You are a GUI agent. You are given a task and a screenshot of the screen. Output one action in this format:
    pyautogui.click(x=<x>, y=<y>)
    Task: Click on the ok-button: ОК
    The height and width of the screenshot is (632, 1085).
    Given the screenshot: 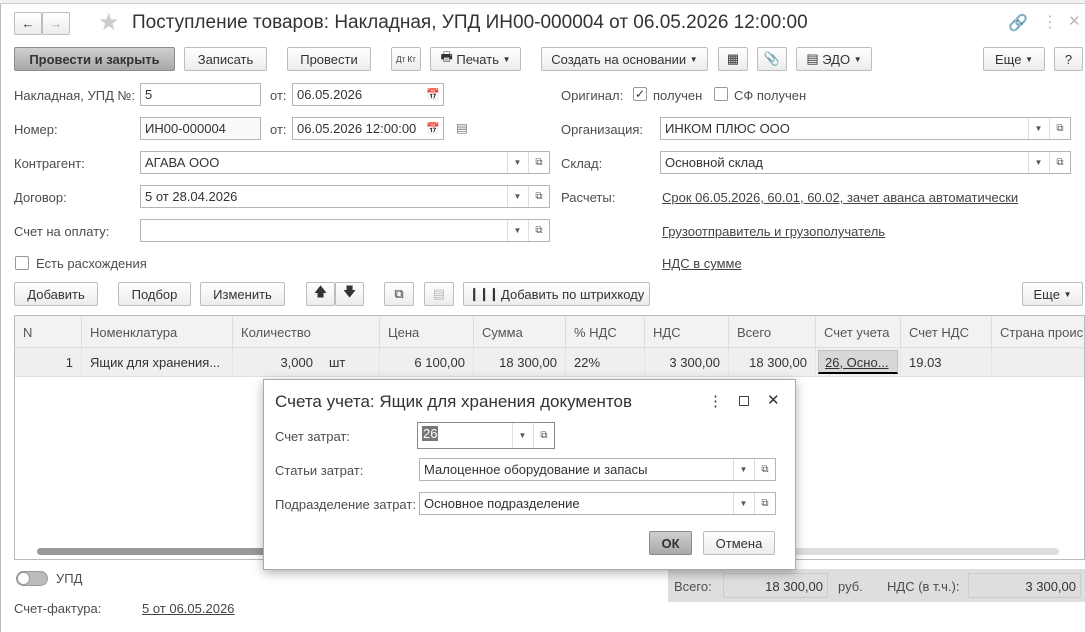 What is the action you would take?
    pyautogui.click(x=670, y=543)
    